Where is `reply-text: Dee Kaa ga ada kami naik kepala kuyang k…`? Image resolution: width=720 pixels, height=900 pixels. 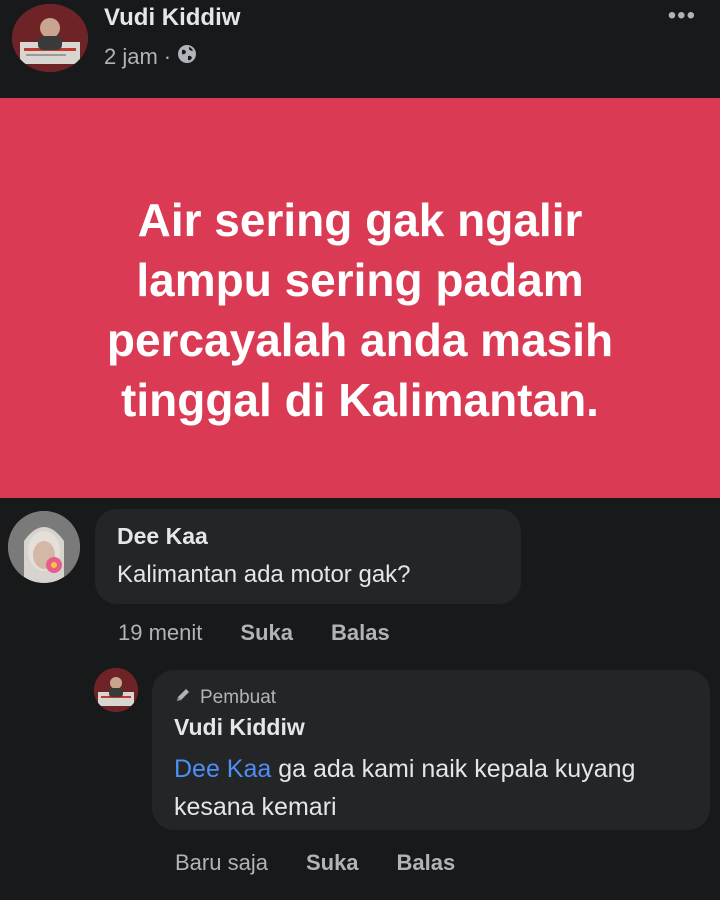 reply-text: Dee Kaa ga ada kami naik kepala kuyang k… is located at coordinates (434, 788).